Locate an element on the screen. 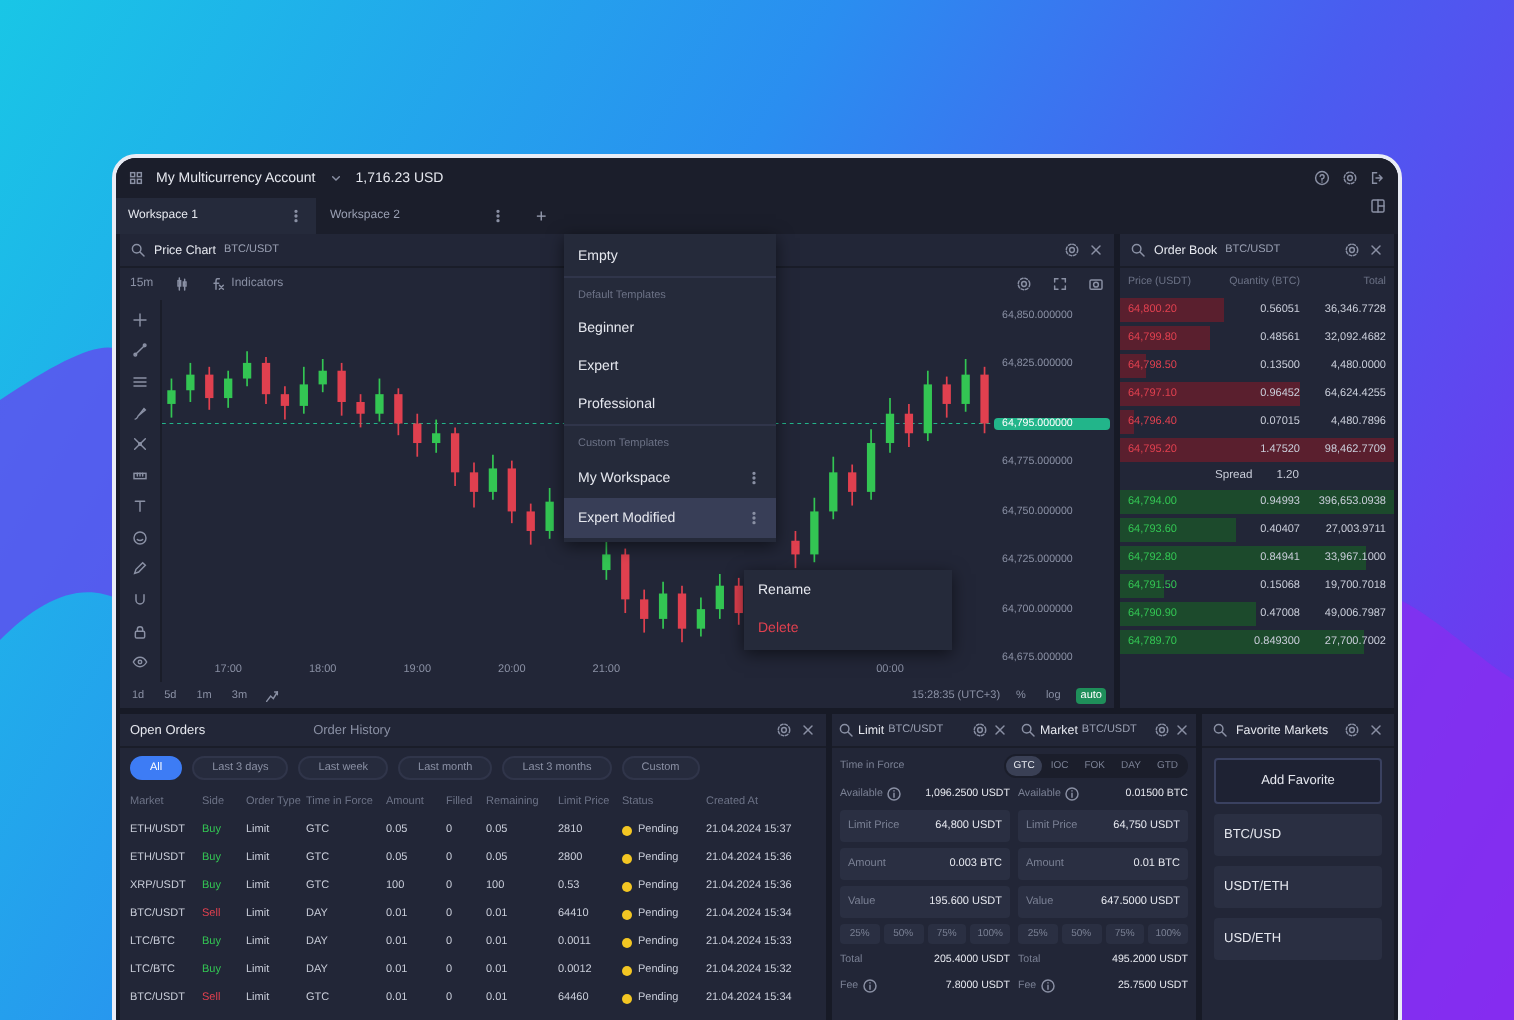  compare-icon is located at coordinates (271, 695).